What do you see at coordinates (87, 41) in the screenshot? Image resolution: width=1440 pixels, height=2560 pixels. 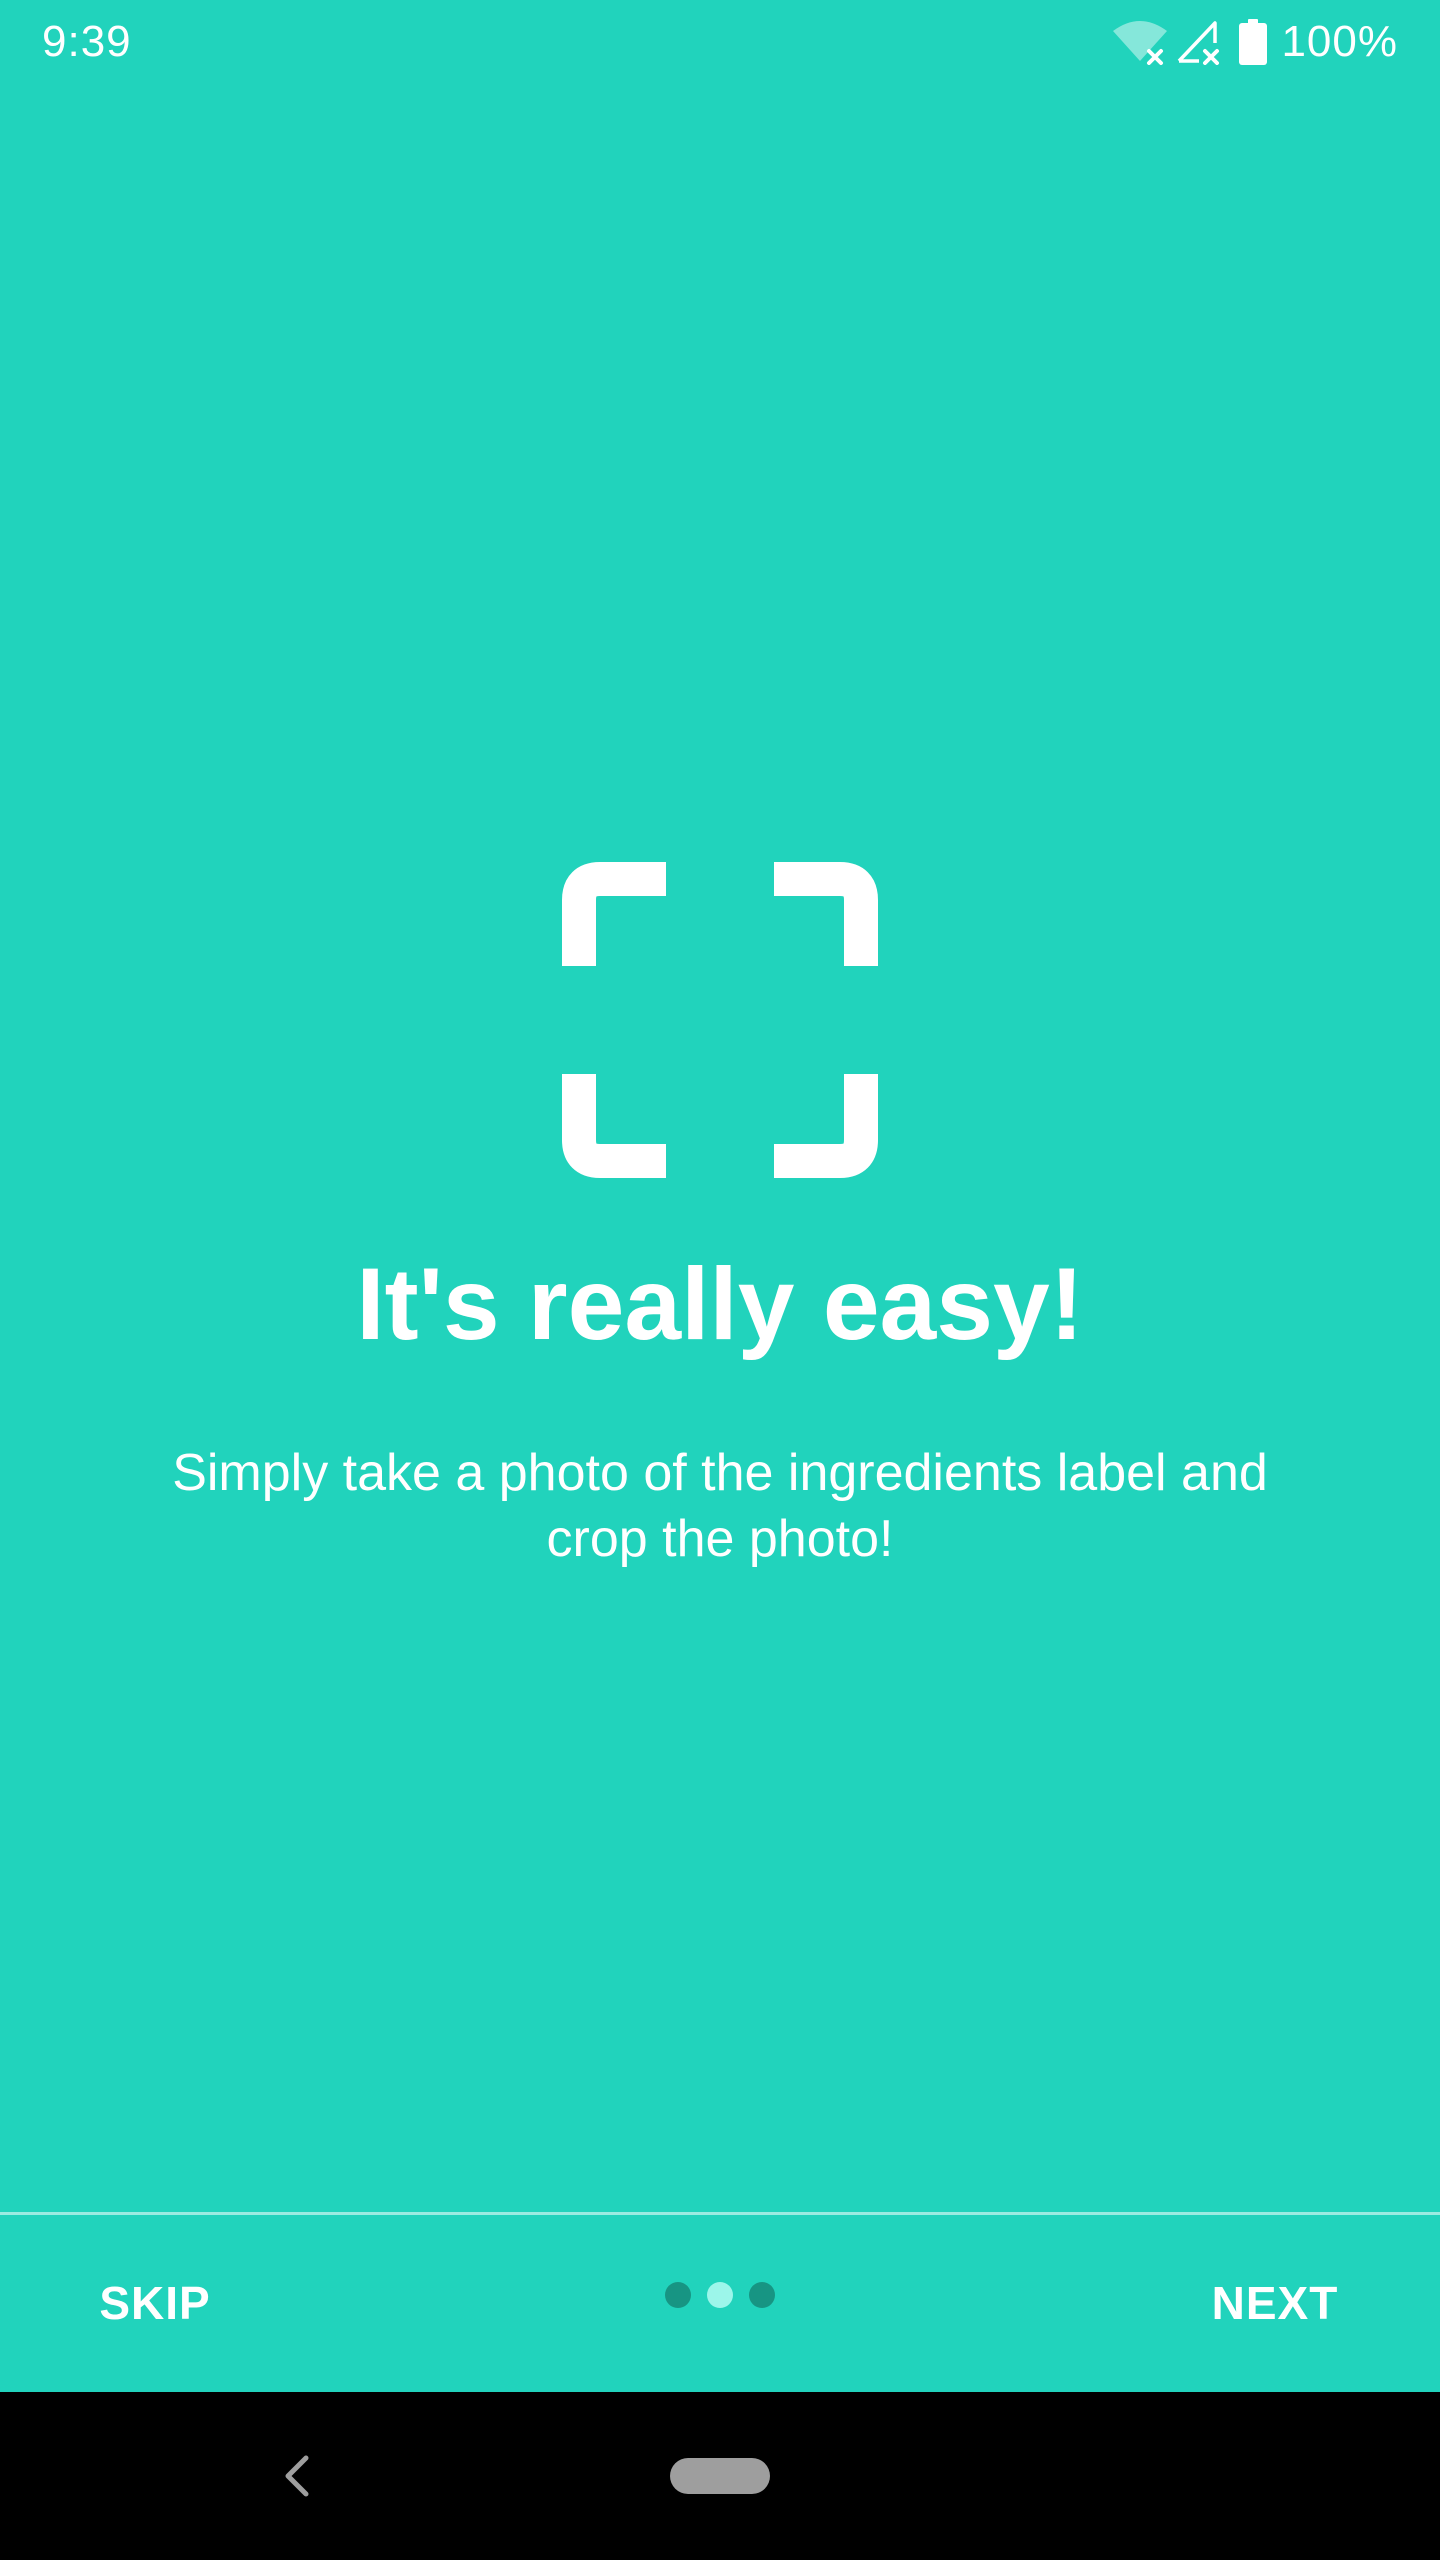 I see `status-time: 9:39` at bounding box center [87, 41].